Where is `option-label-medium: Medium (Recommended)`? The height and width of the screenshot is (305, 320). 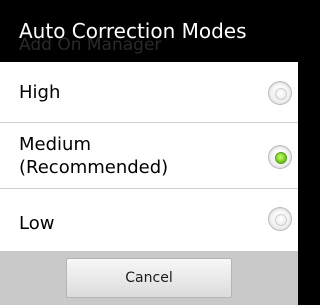 option-label-medium: Medium (Recommended) is located at coordinates (94, 156).